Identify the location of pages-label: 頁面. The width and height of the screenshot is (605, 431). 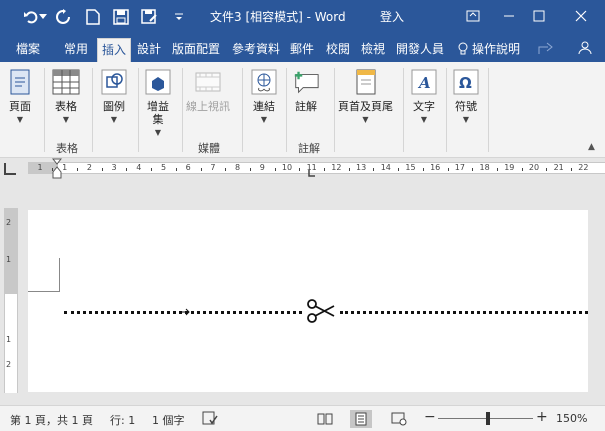
(20, 106).